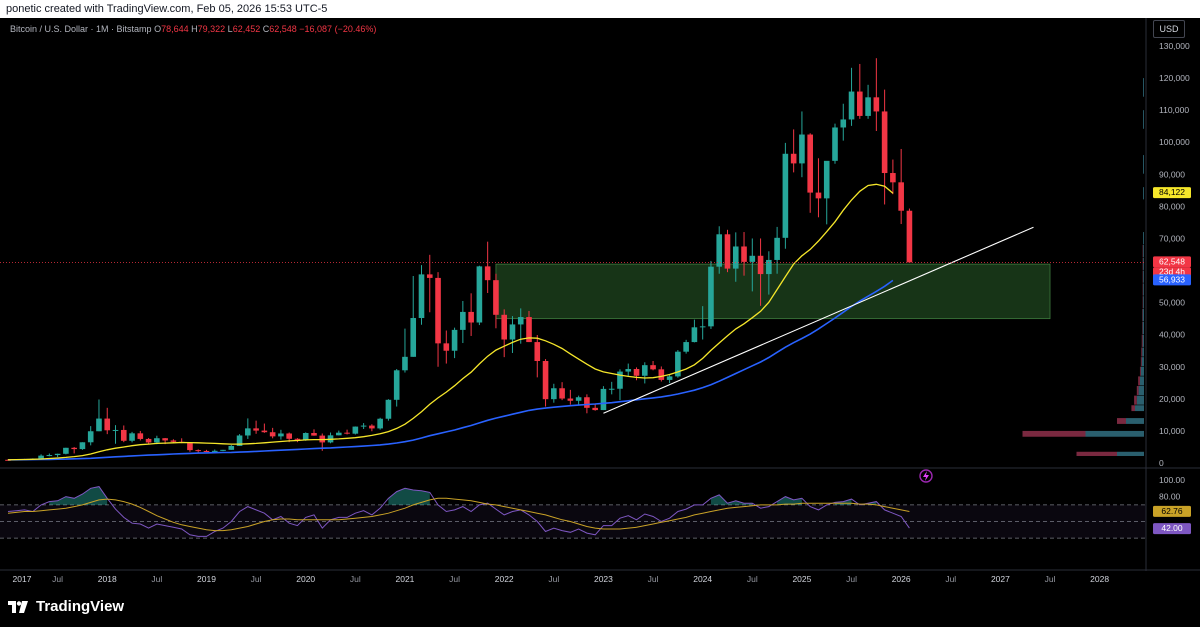 The width and height of the screenshot is (1200, 627). I want to click on ma-slow-price-label: 56,933, so click(1172, 279).